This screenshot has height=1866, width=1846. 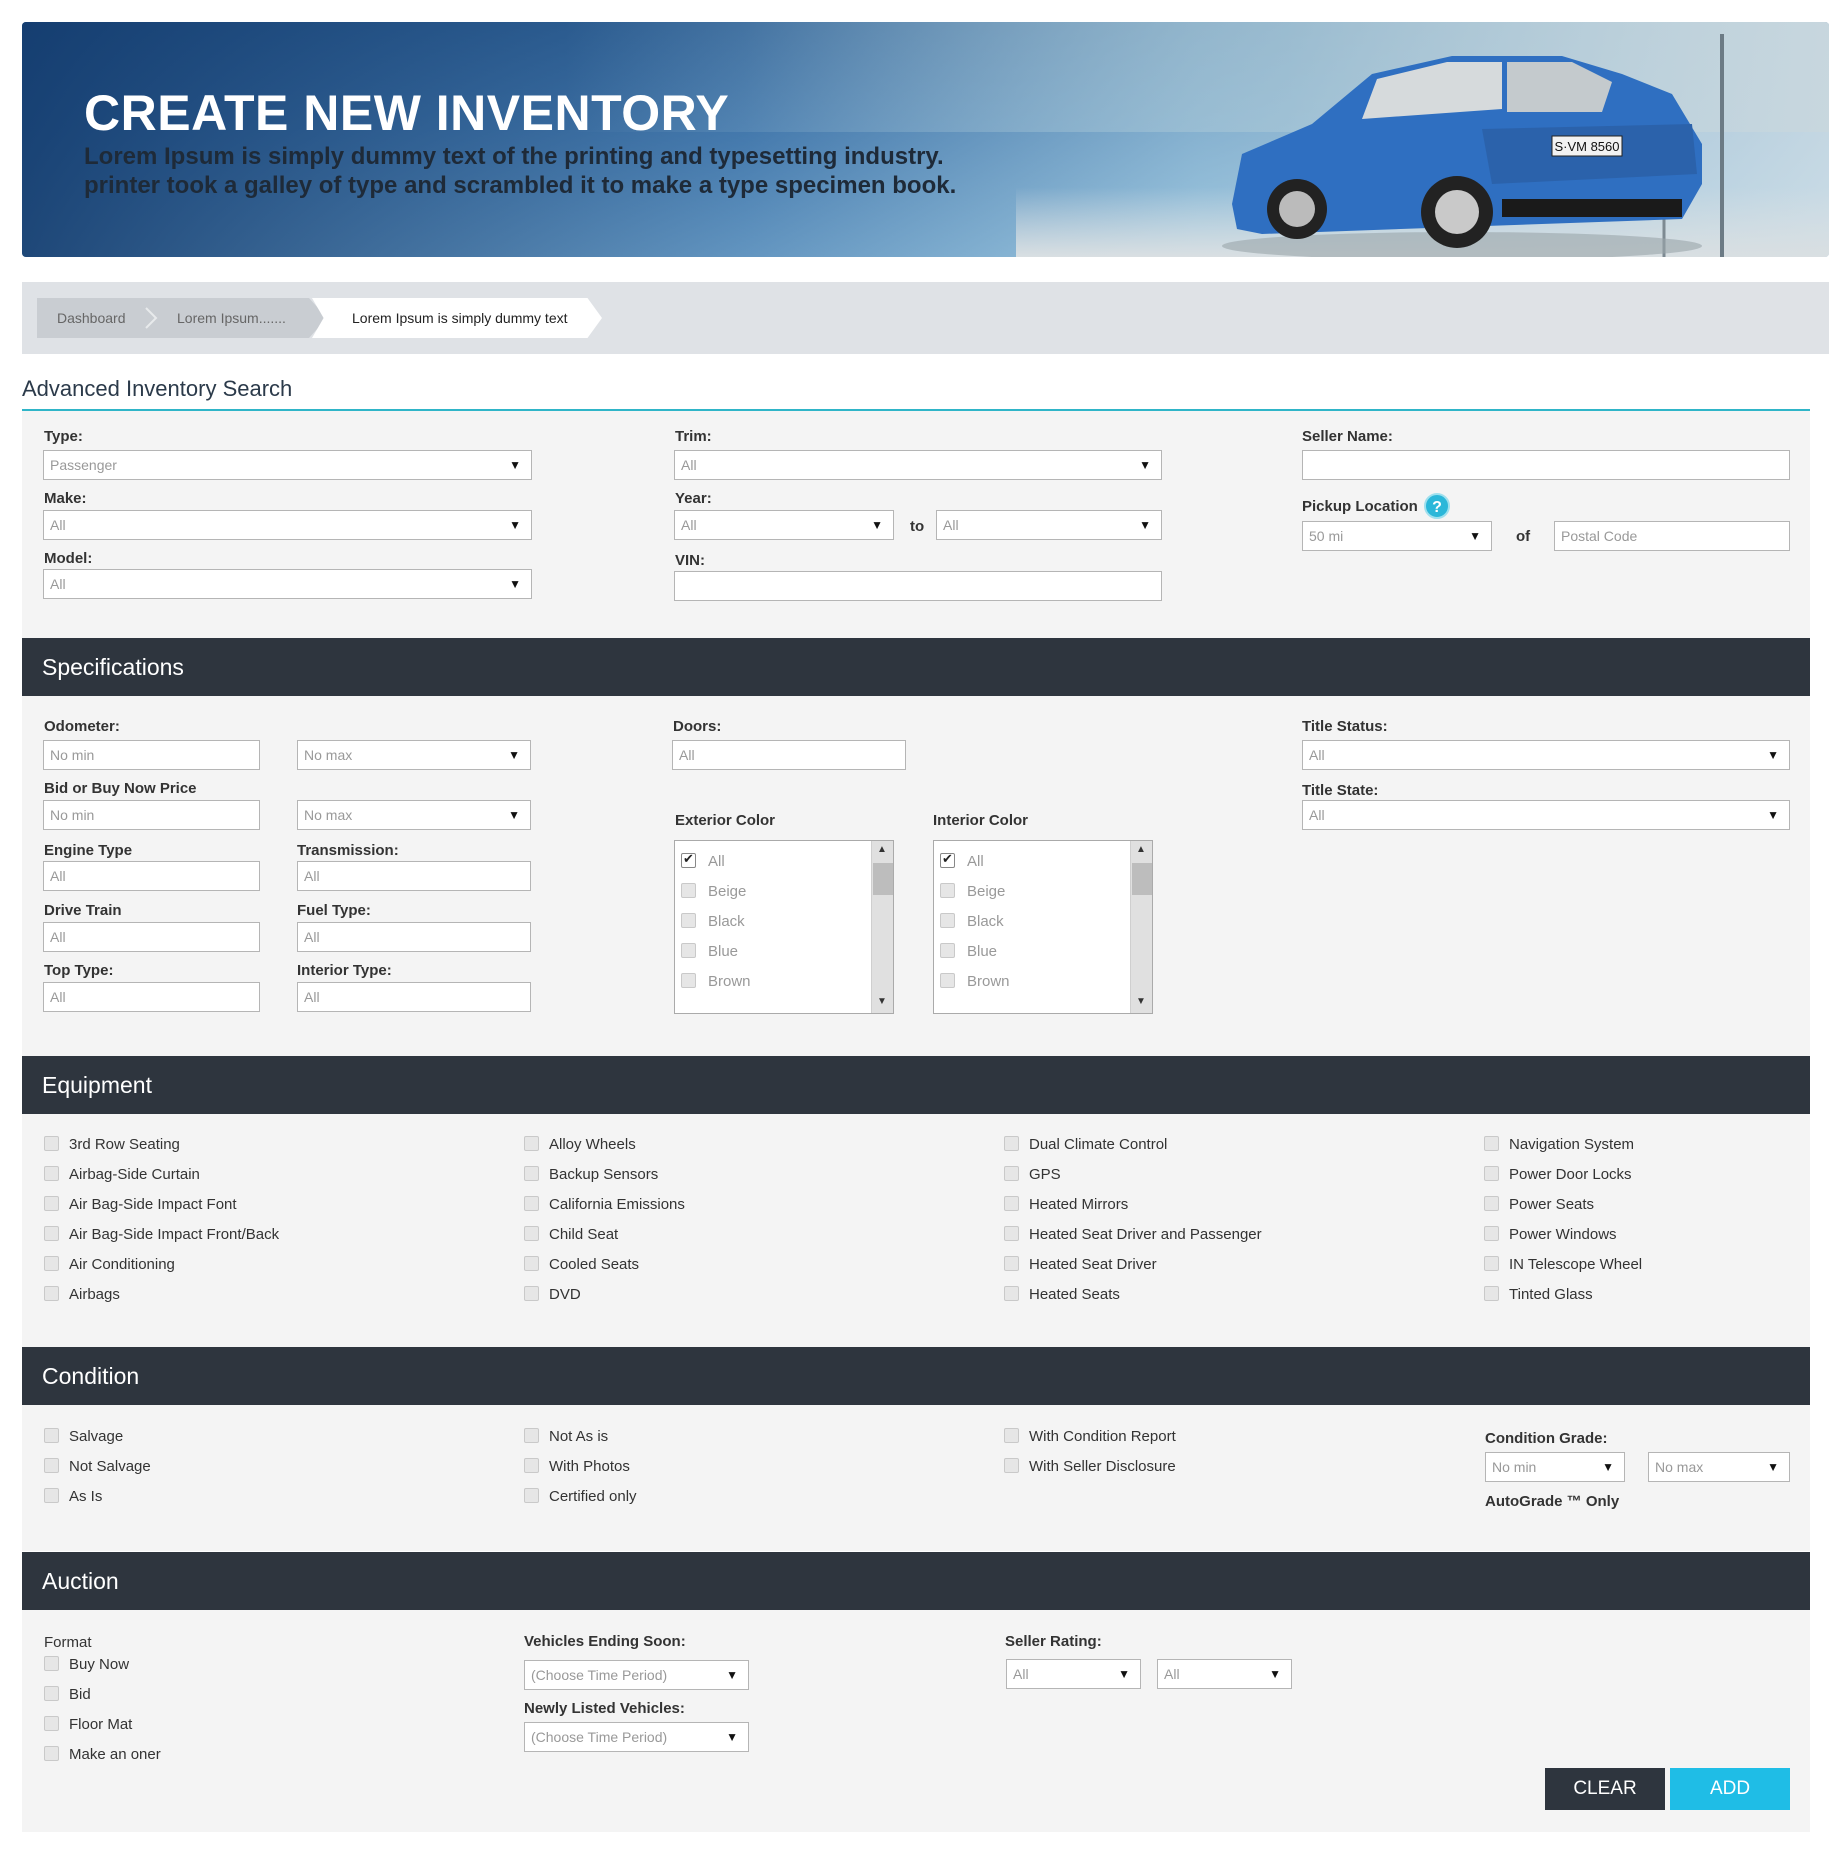 What do you see at coordinates (918, 586) in the screenshot?
I see `vin-input` at bounding box center [918, 586].